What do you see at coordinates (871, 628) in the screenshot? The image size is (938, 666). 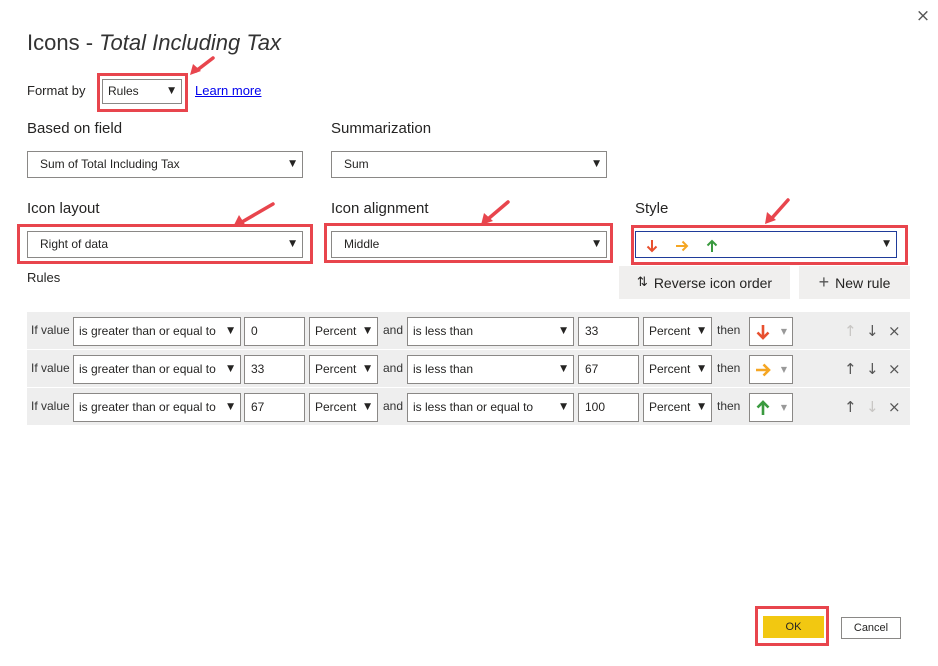 I see `cancel-button: Cancel` at bounding box center [871, 628].